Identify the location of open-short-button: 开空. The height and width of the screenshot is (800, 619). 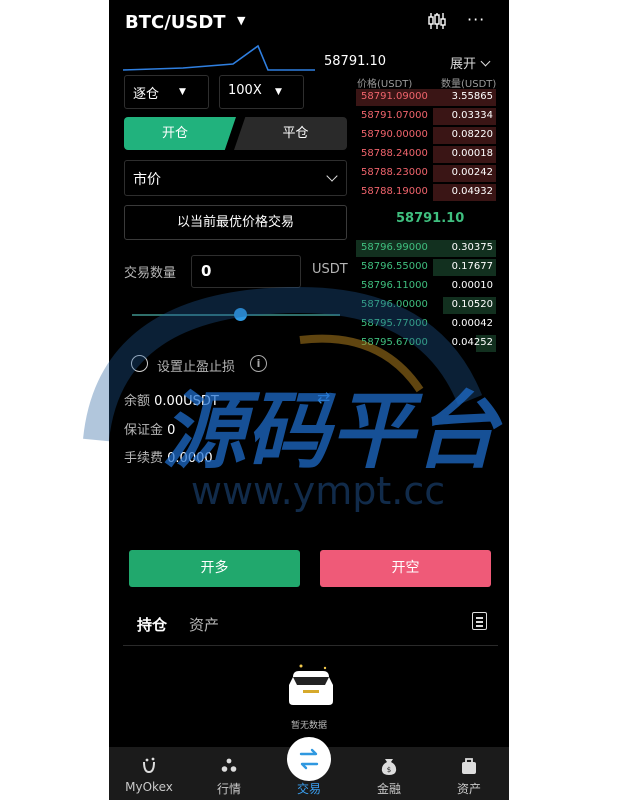
(405, 568).